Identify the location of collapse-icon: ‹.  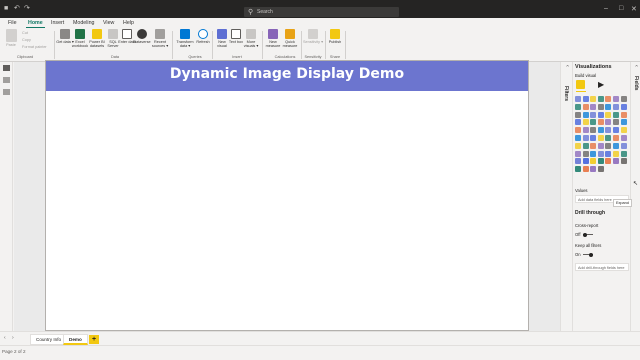
(567, 66).